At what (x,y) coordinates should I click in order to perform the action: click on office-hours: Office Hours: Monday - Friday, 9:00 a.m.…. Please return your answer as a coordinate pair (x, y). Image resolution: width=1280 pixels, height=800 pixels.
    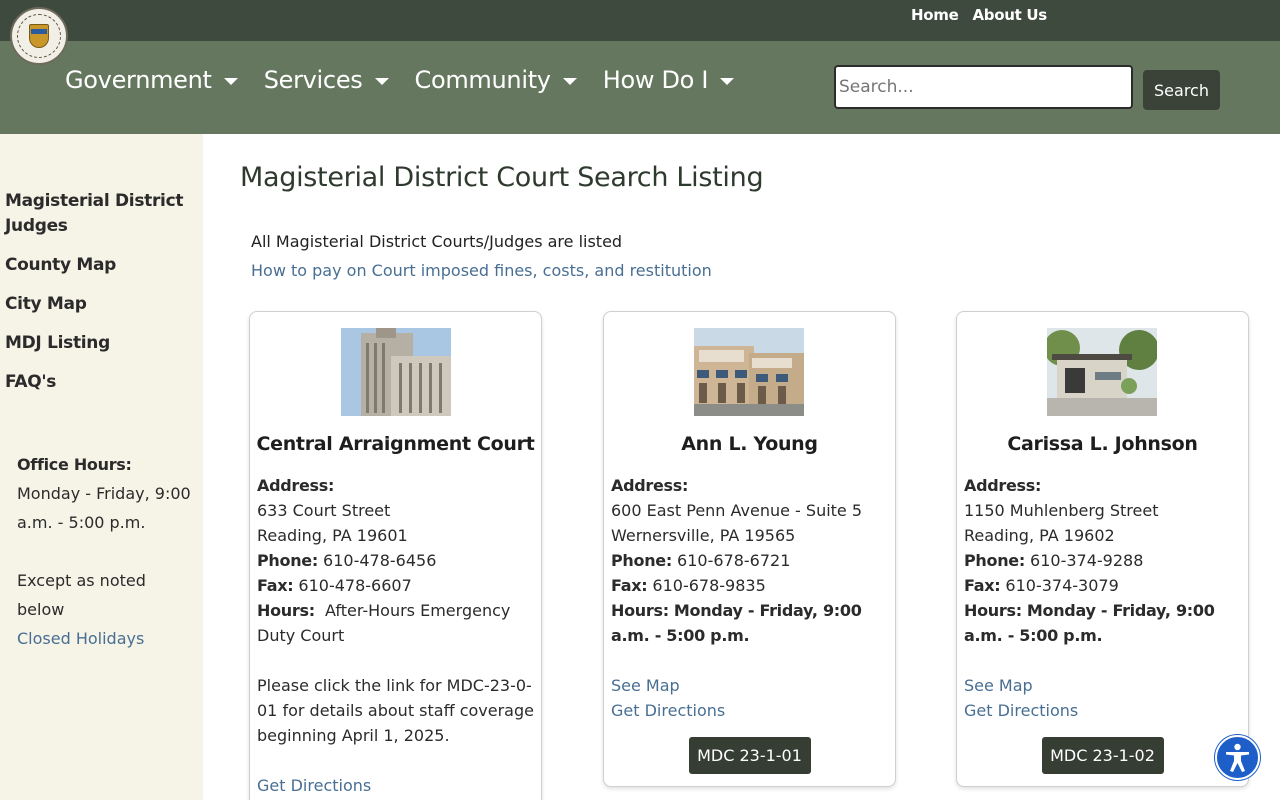
    Looking at the image, I should click on (105, 551).